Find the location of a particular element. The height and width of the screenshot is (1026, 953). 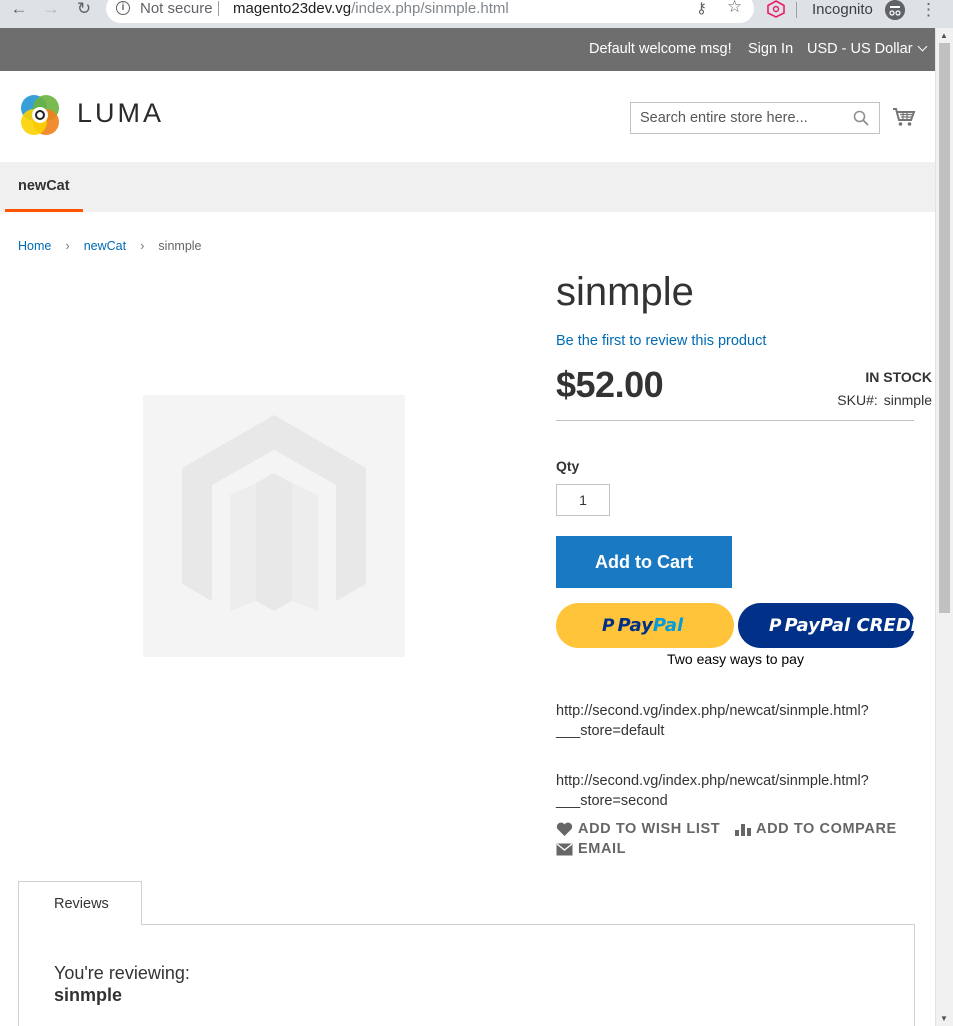

incognito-label: Incognito is located at coordinates (842, 9).